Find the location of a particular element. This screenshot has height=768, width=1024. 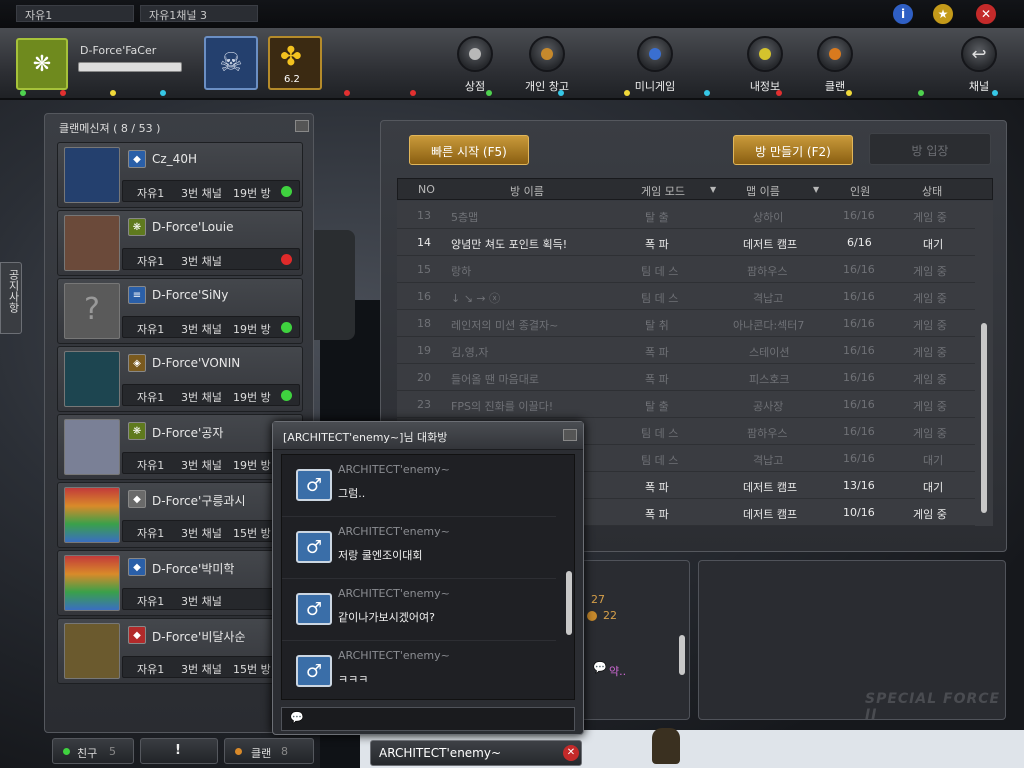

channel-button: ↩ 채널 is located at coordinates (979, 66).